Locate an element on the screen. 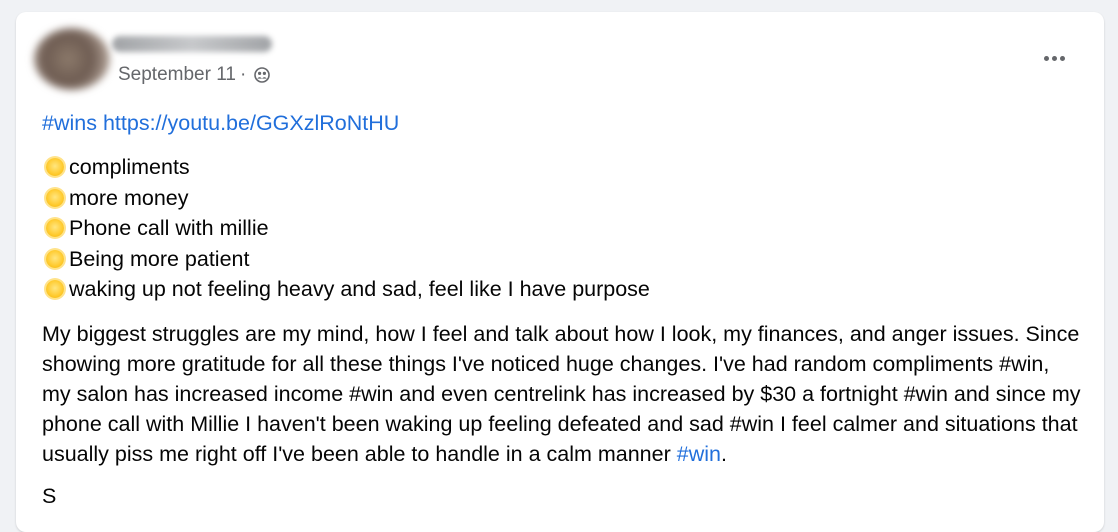  list-item: more money is located at coordinates (562, 198).